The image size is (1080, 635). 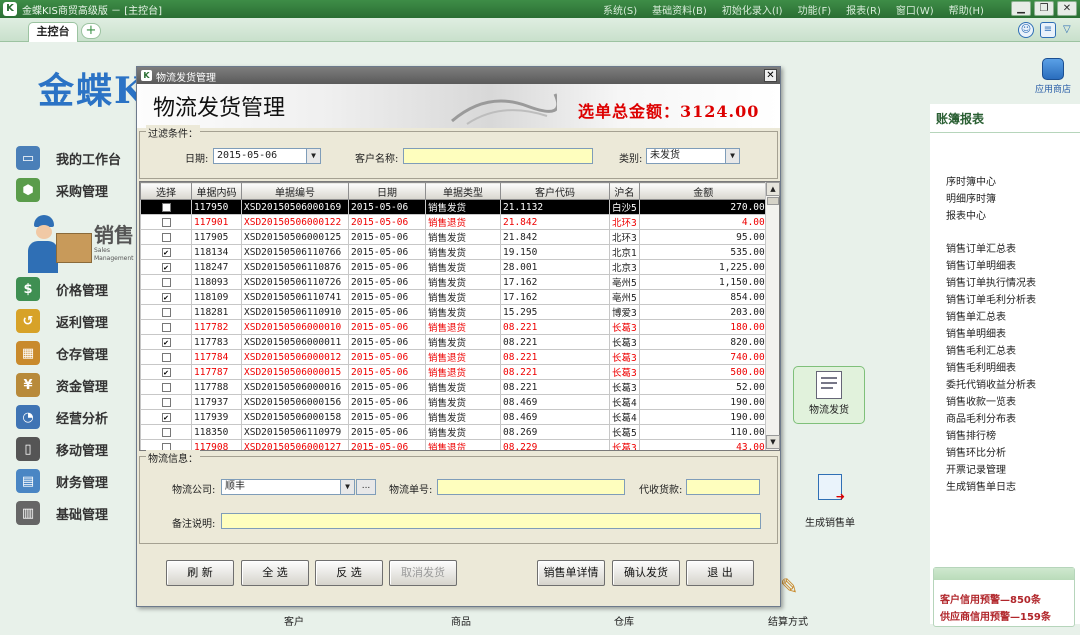 I want to click on menu-system: 系统(S), so click(x=620, y=9).